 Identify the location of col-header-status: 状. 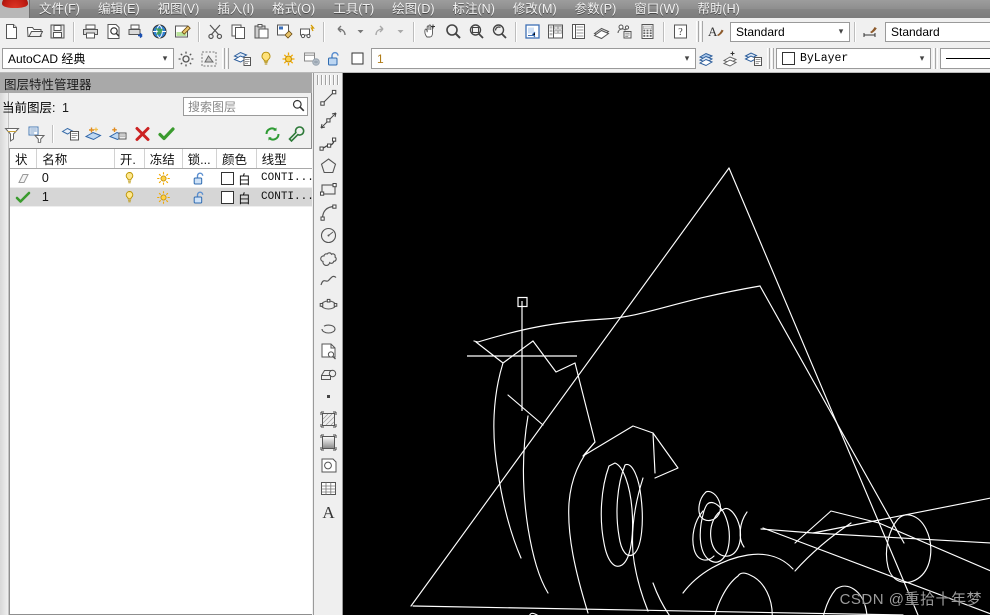
(24, 158).